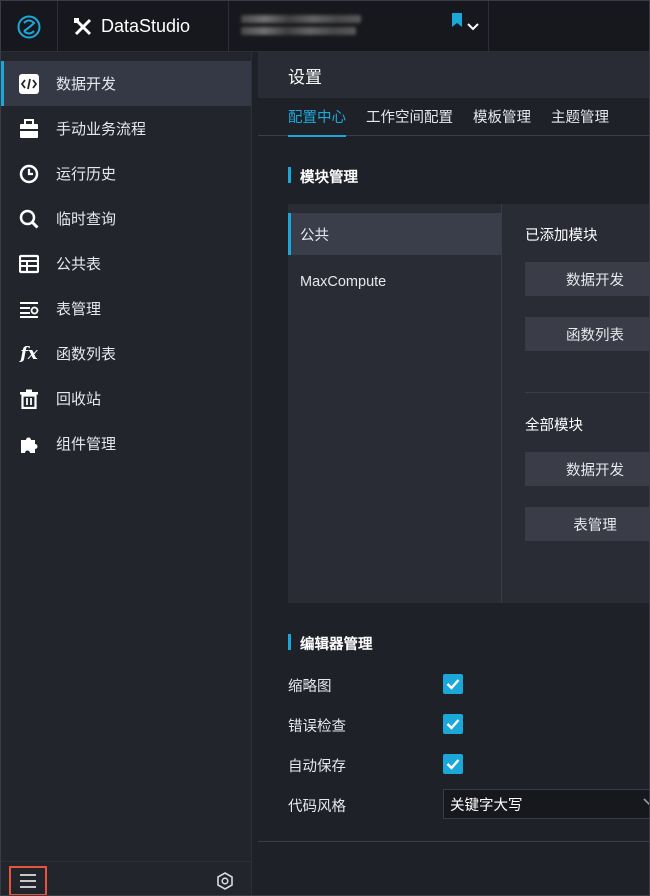 Image resolution: width=650 pixels, height=896 pixels. Describe the element at coordinates (126, 443) in the screenshot. I see `sidebar-item-component-management: 组件管理` at that location.